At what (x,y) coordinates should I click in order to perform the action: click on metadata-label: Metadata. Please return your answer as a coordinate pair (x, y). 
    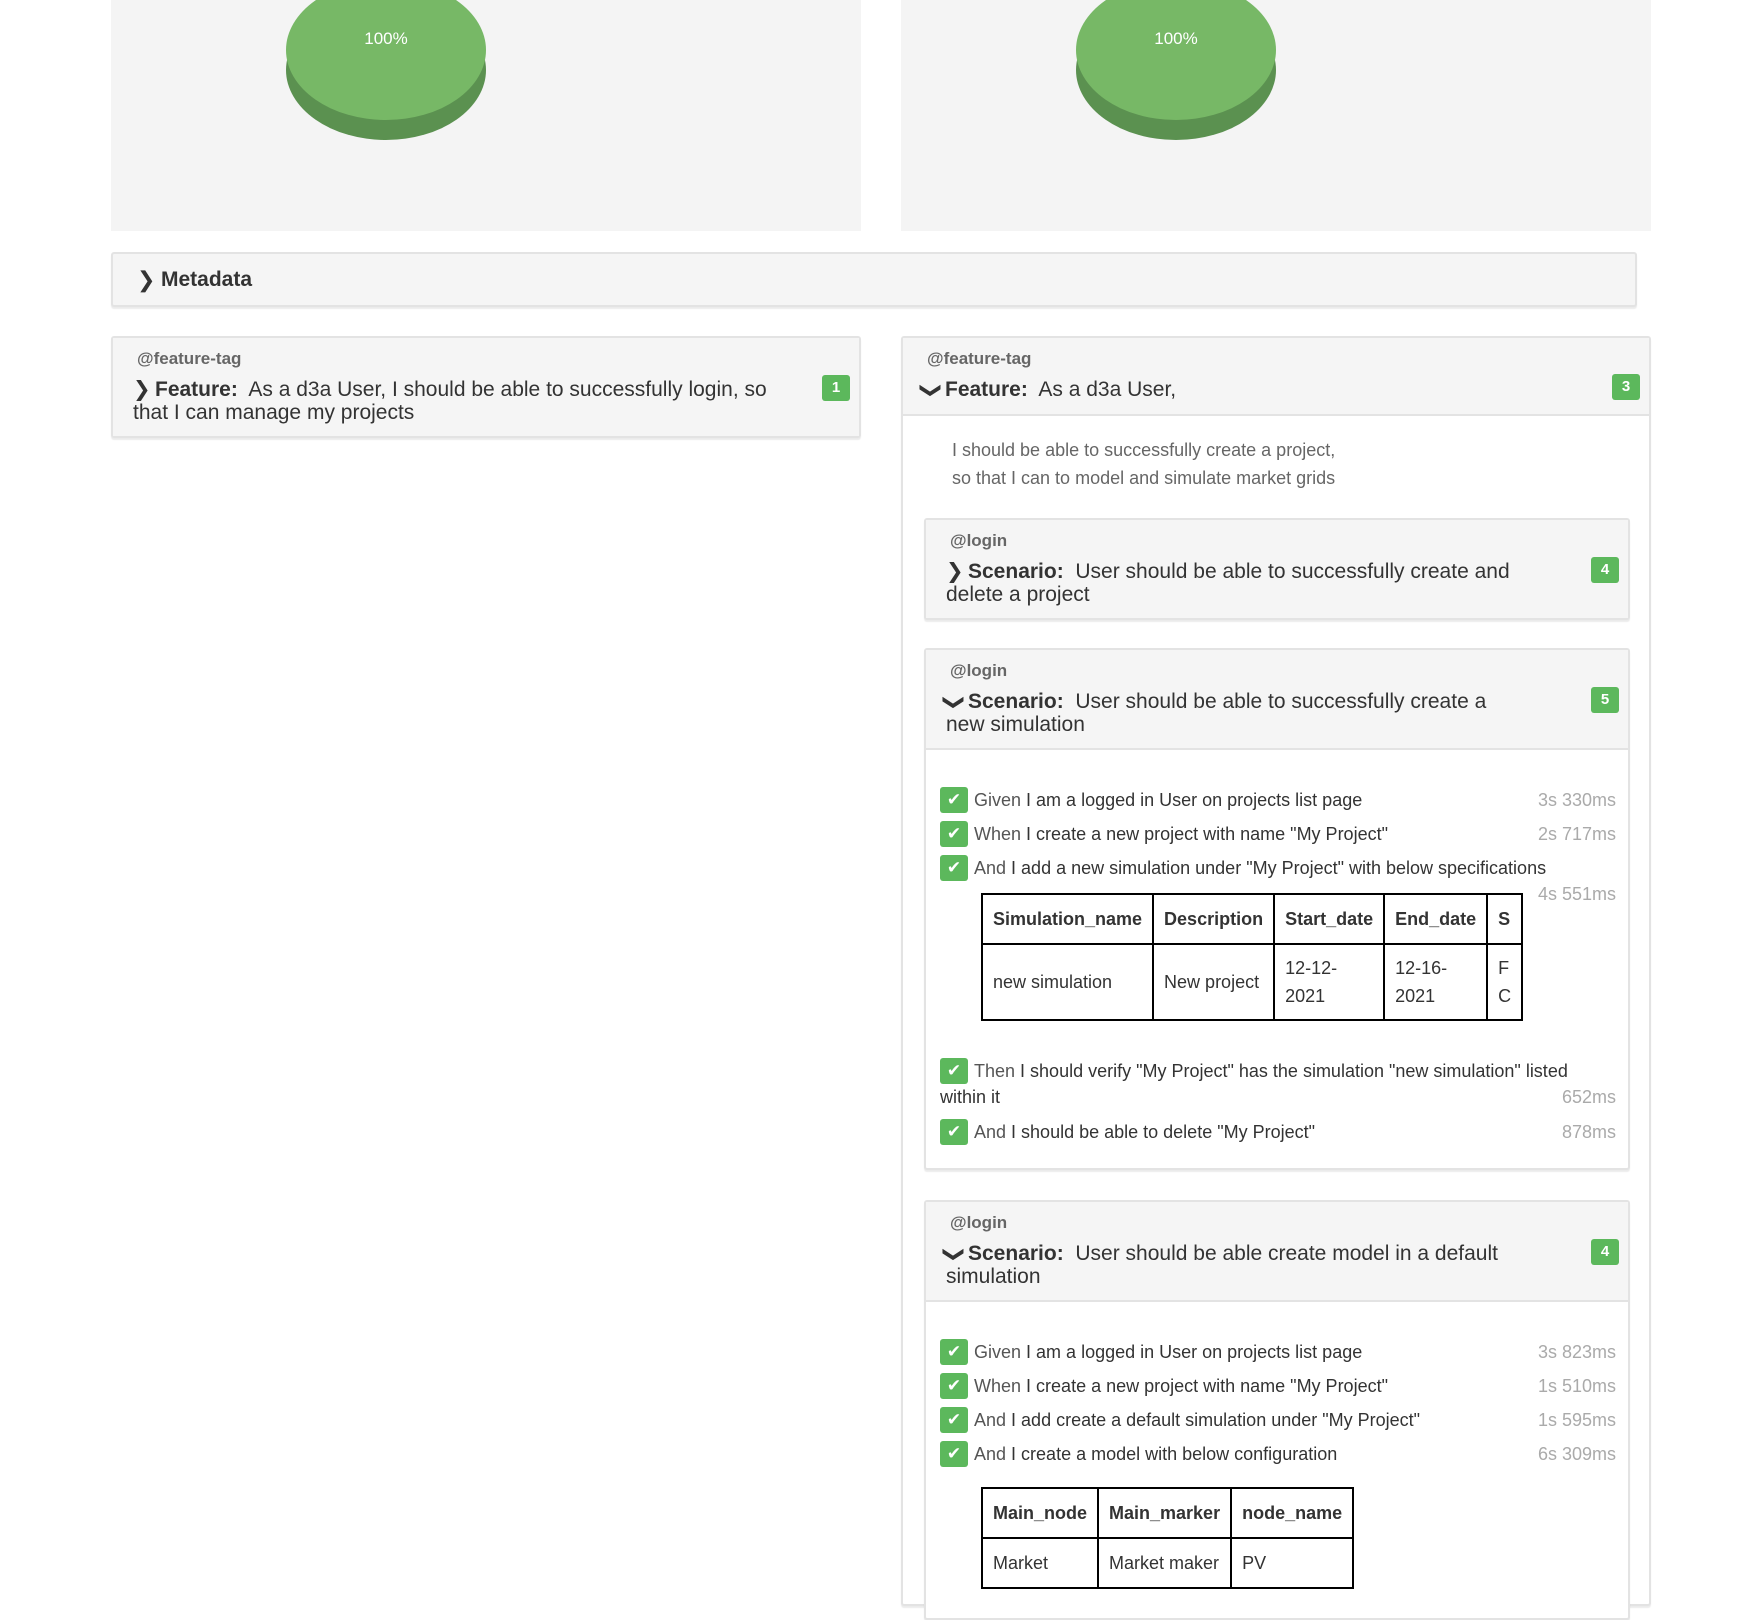
    Looking at the image, I should click on (207, 279).